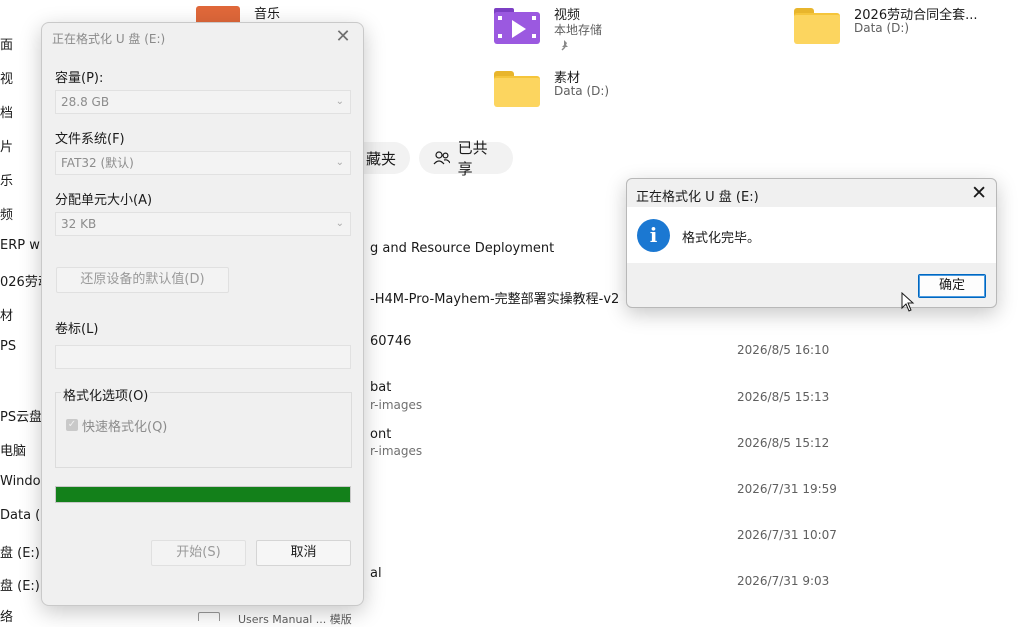 This screenshot has width=1033, height=627. I want to click on nav-item: 片, so click(6, 145).